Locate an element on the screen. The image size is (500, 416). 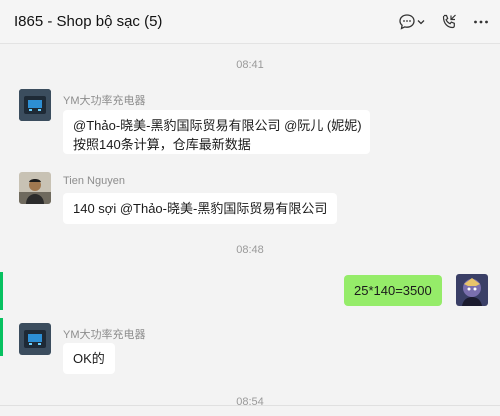
timestamp: 08:48 is located at coordinates (250, 250).